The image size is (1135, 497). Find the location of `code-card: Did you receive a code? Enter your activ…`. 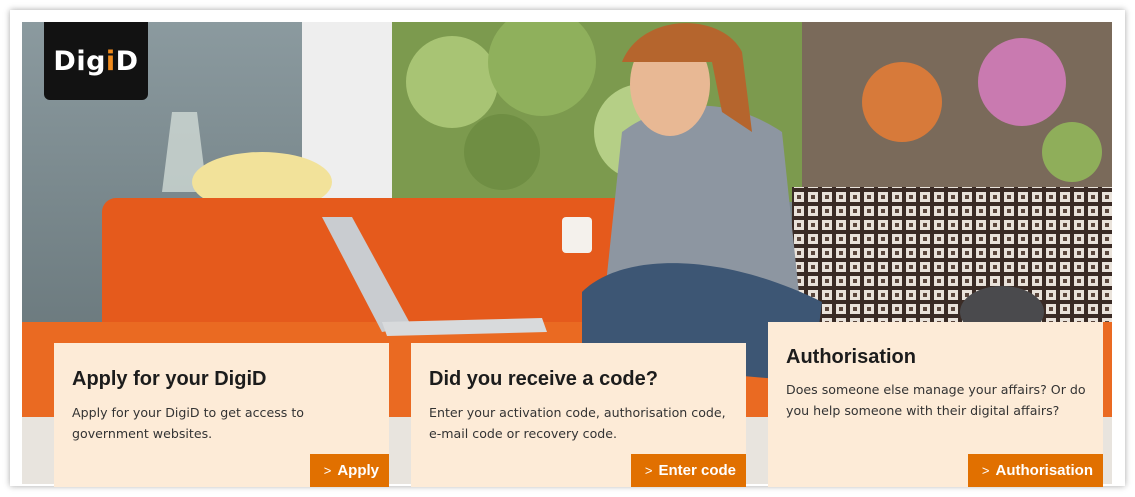

code-card: Did you receive a code? Enter your activ… is located at coordinates (578, 415).